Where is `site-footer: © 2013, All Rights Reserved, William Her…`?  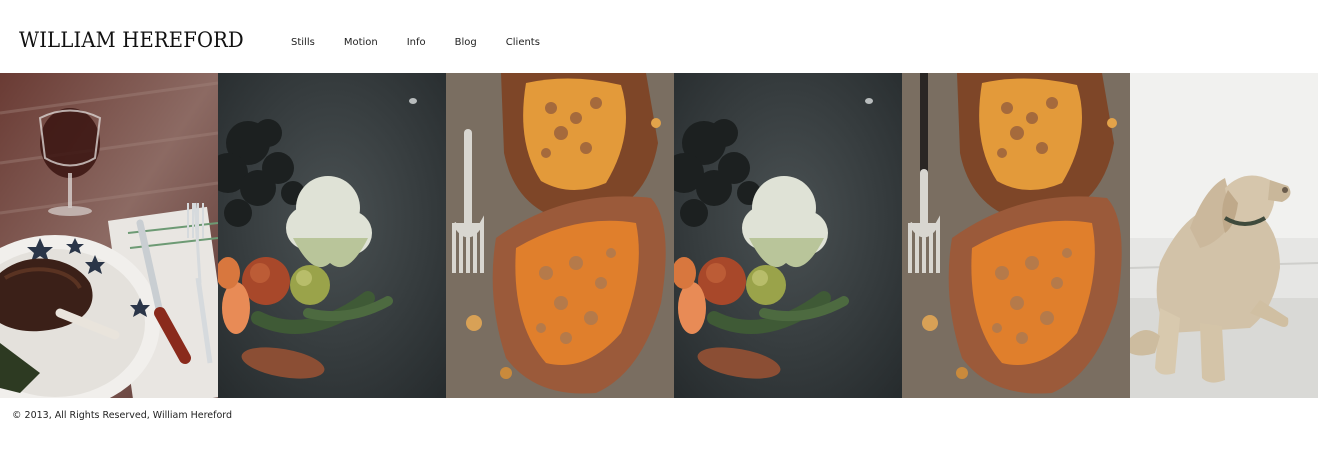 site-footer: © 2013, All Rights Reserved, William Her… is located at coordinates (122, 415).